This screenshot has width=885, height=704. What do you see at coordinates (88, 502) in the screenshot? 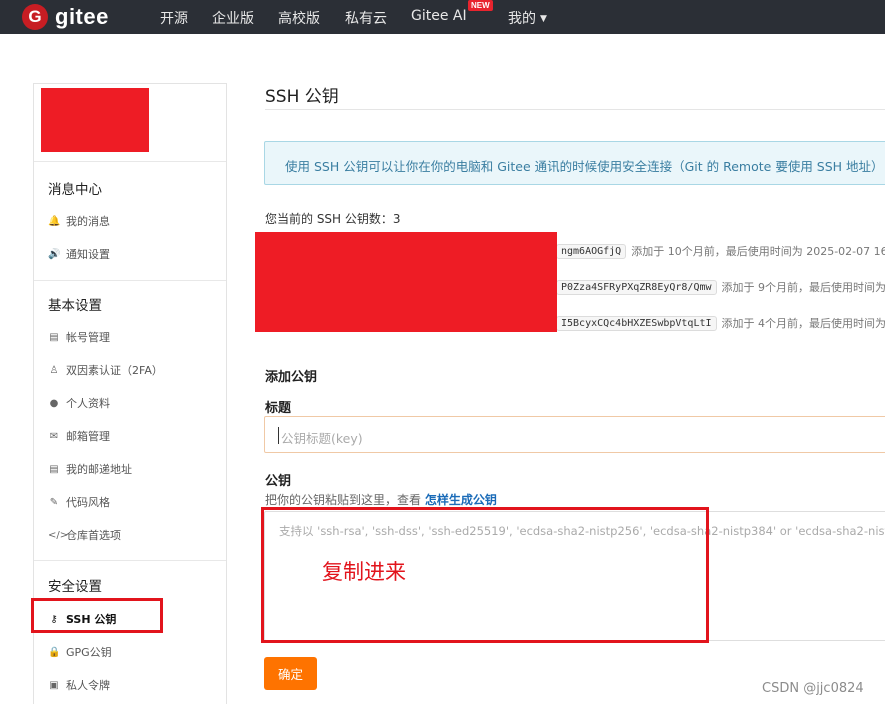
I see `sidebar-item-label: 代码风格` at bounding box center [88, 502].